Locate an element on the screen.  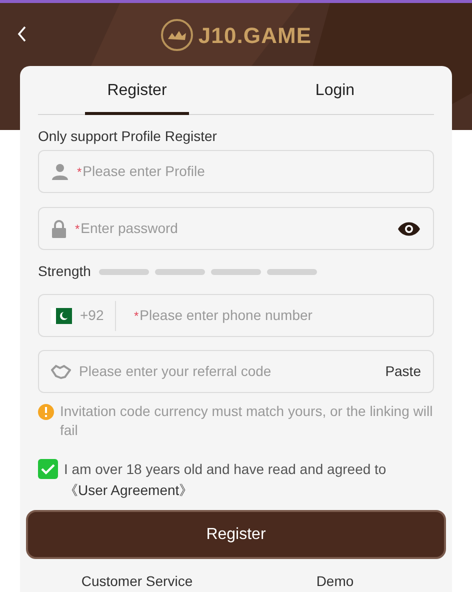
referral-field: Please enter your referral code Paste is located at coordinates (236, 371).